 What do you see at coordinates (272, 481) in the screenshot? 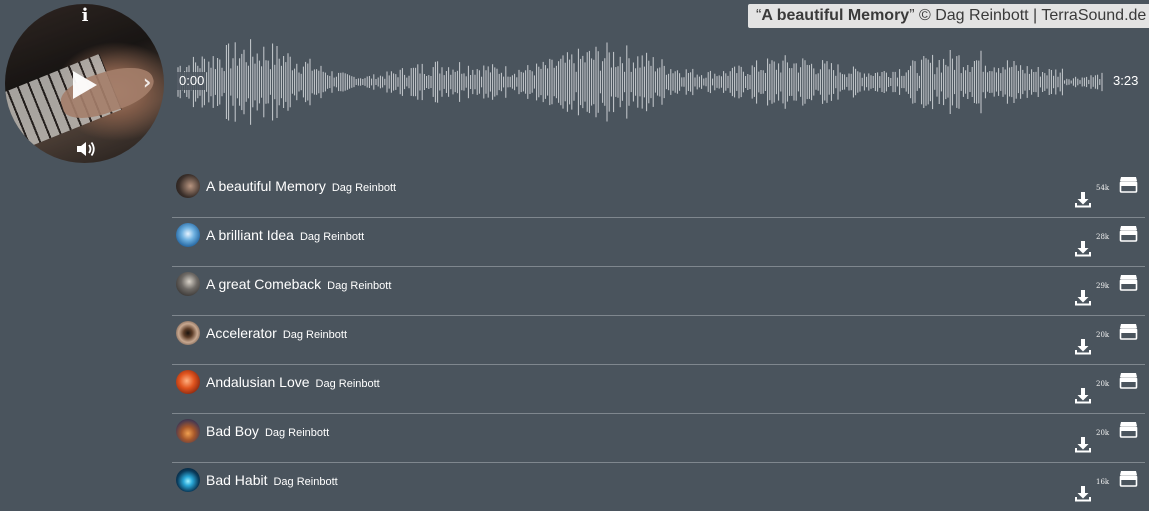
I see `track-title: Bad Habit Dag Reinbott` at bounding box center [272, 481].